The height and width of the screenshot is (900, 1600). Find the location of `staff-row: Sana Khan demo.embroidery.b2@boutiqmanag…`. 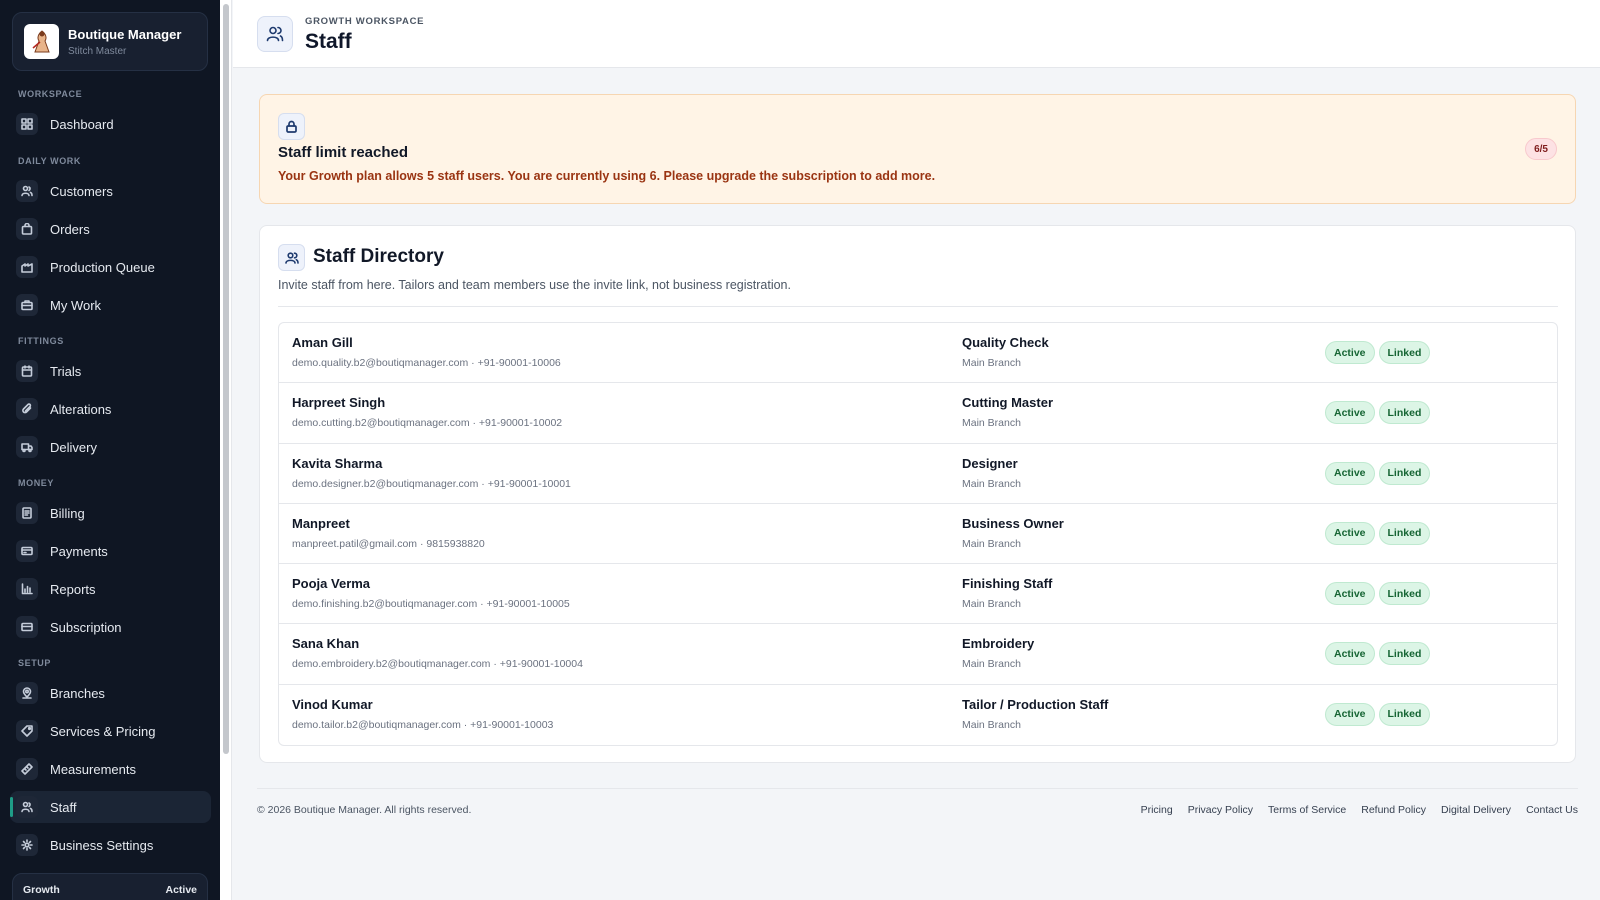

staff-row: Sana Khan demo.embroidery.b2@boutiqmanag… is located at coordinates (918, 654).